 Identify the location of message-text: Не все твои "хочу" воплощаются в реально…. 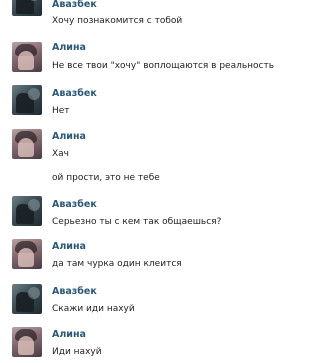
(163, 66).